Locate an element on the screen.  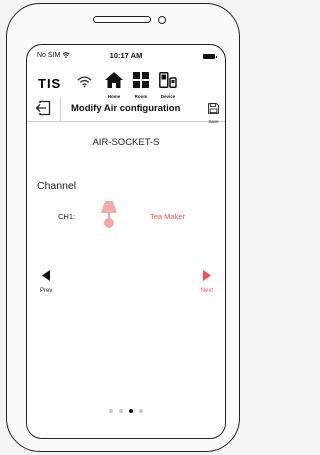
prev-button: Prev is located at coordinates (46, 281).